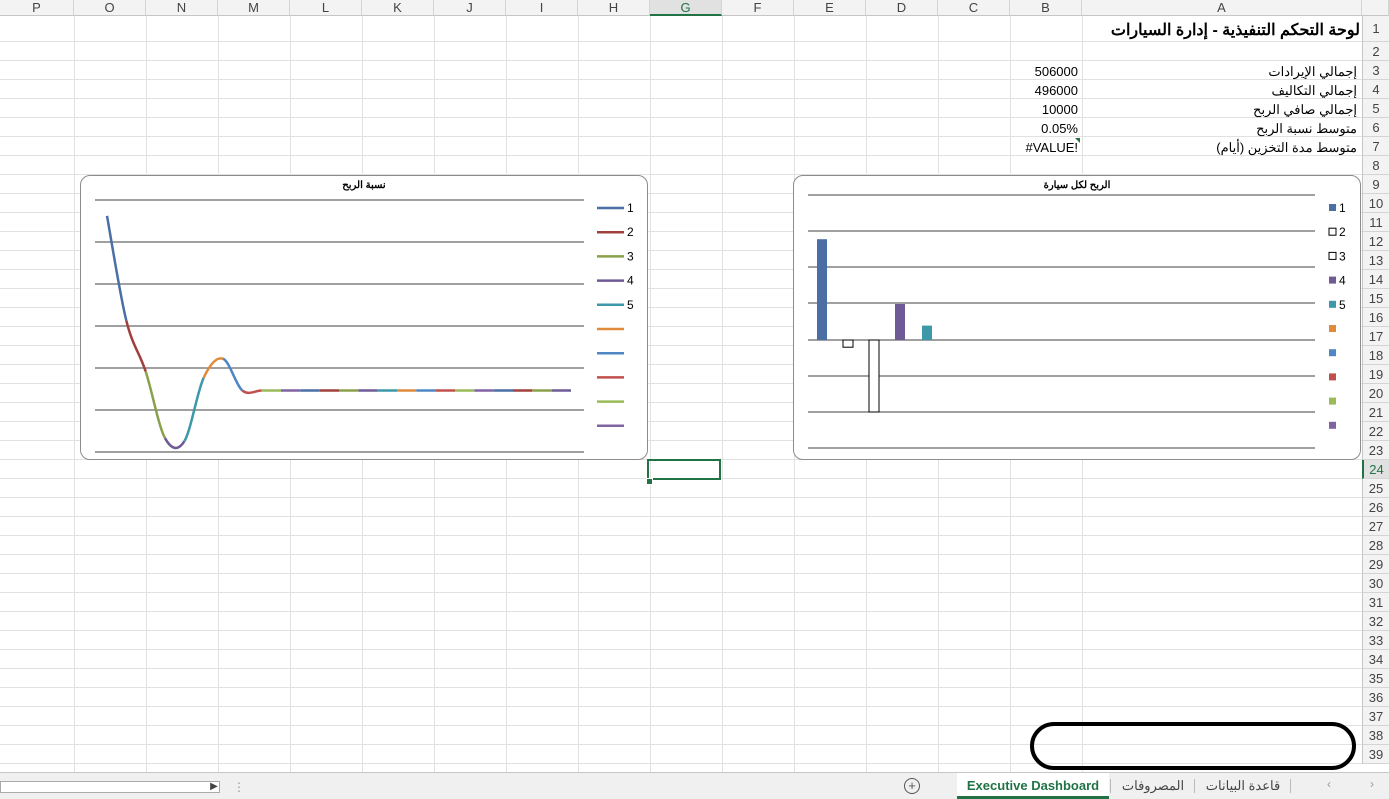  What do you see at coordinates (1375, 488) in the screenshot?
I see `row-header: 25` at bounding box center [1375, 488].